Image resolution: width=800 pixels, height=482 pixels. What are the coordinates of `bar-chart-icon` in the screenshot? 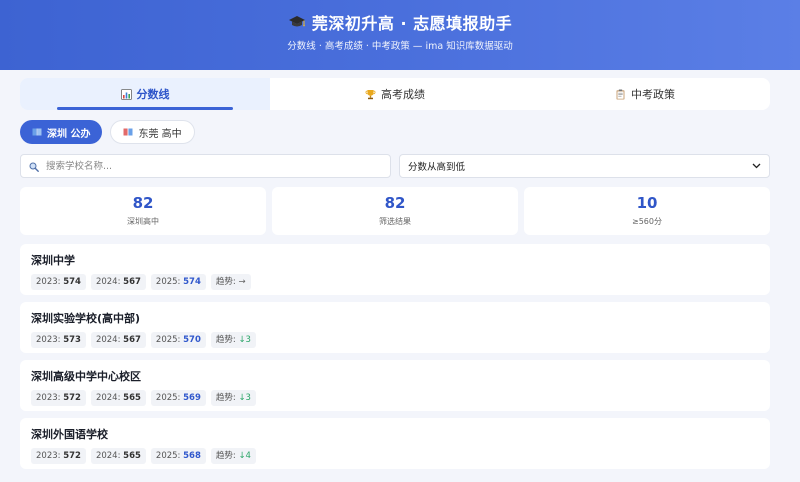 It's located at (126, 94).